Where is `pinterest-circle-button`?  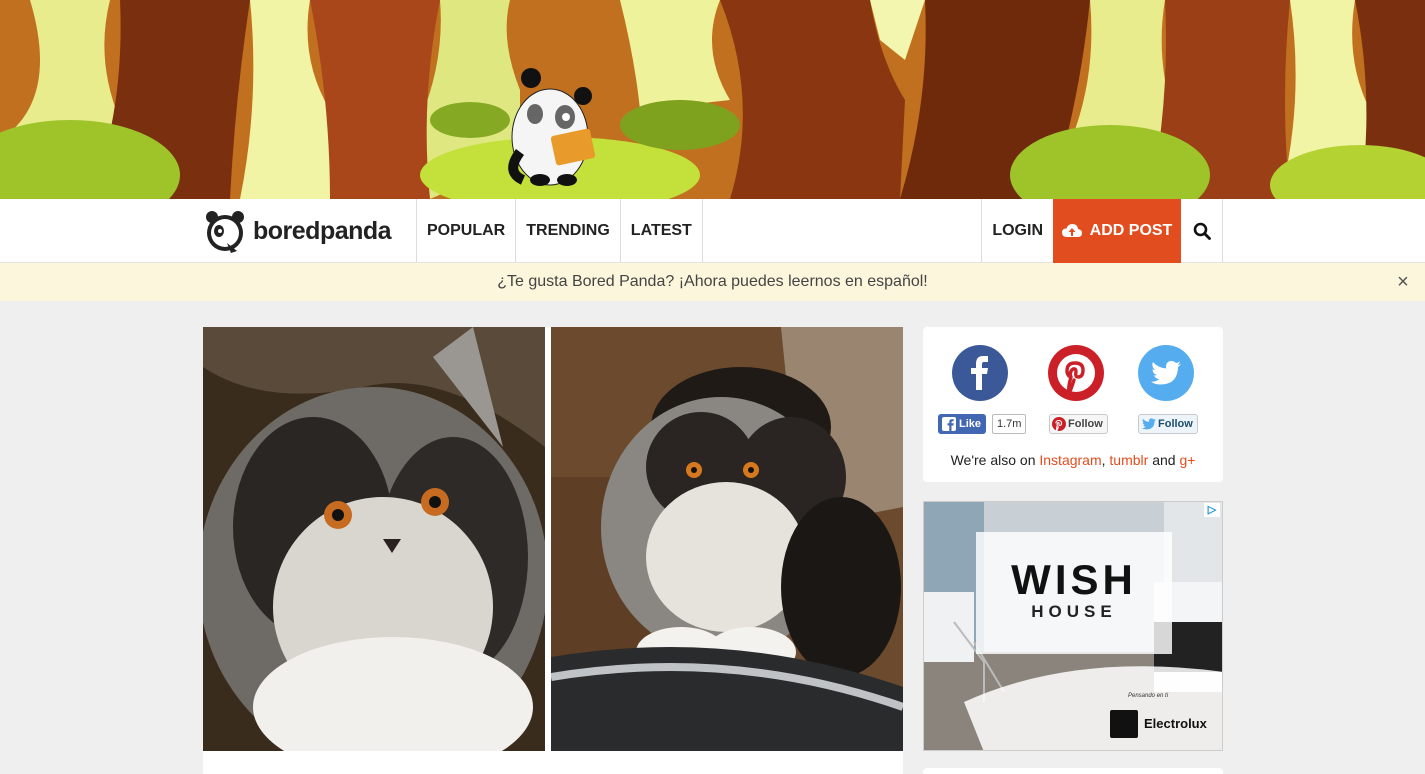 pinterest-circle-button is located at coordinates (1076, 373).